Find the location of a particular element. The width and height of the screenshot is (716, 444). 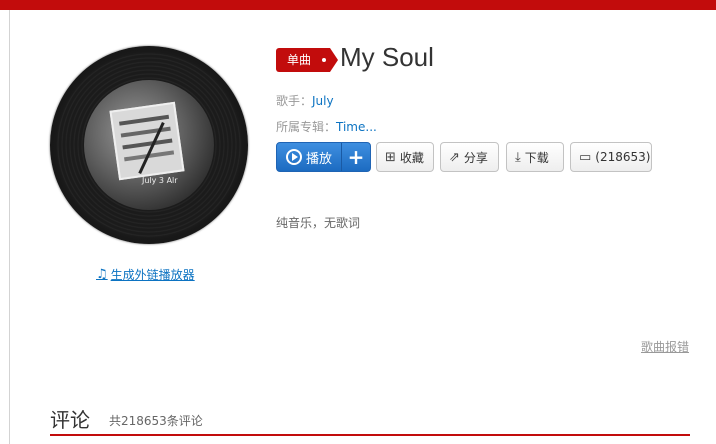

play-button: 播放 is located at coordinates (309, 157).